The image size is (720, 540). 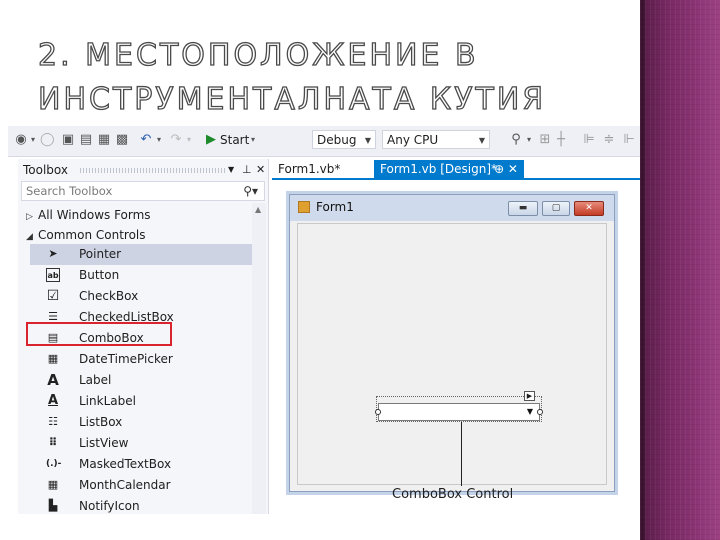 I want to click on save-all-icon: ▩, so click(x=122, y=140).